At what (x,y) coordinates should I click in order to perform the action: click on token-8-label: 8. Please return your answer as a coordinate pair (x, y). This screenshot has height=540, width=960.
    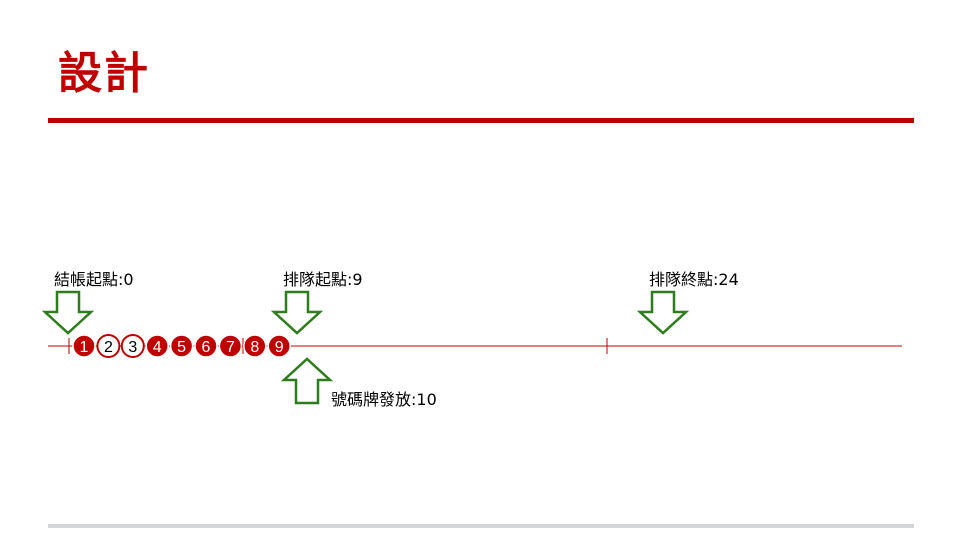
    Looking at the image, I should click on (254, 347).